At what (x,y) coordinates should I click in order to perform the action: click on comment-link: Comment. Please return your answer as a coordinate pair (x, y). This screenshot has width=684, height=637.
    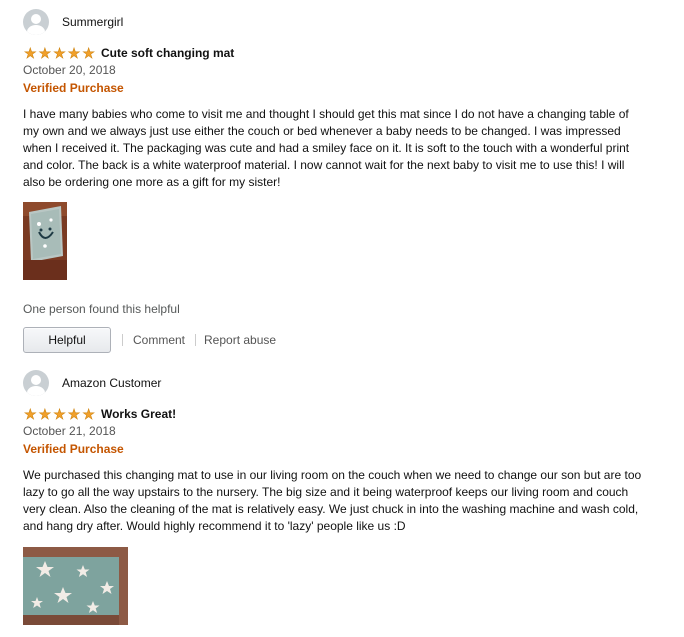
    Looking at the image, I should click on (159, 340).